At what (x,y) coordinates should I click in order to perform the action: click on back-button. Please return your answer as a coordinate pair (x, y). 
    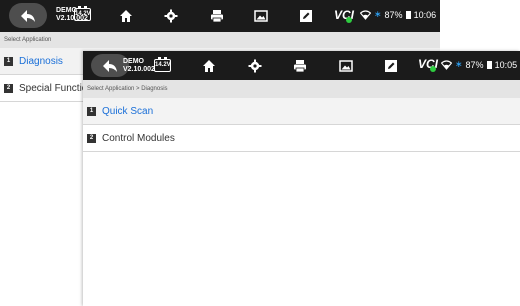
    Looking at the image, I should click on (28, 15).